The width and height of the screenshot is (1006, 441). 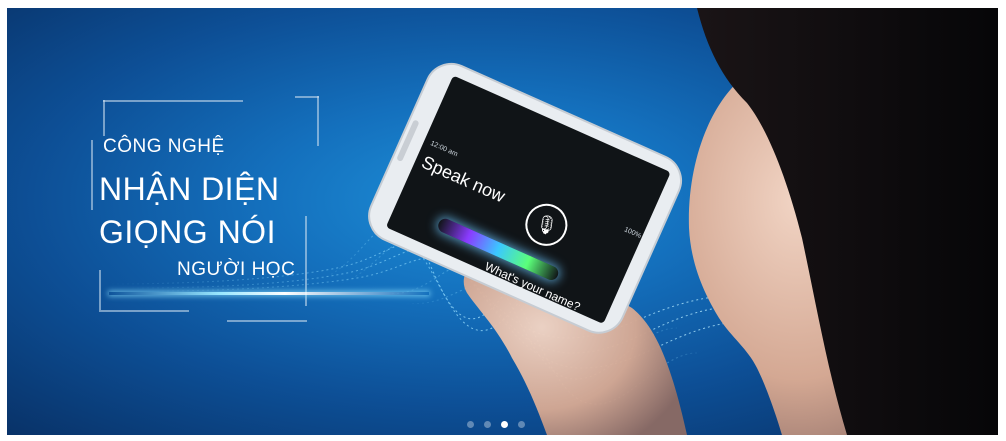 I want to click on microphone-icon: 🎙, so click(x=546, y=225).